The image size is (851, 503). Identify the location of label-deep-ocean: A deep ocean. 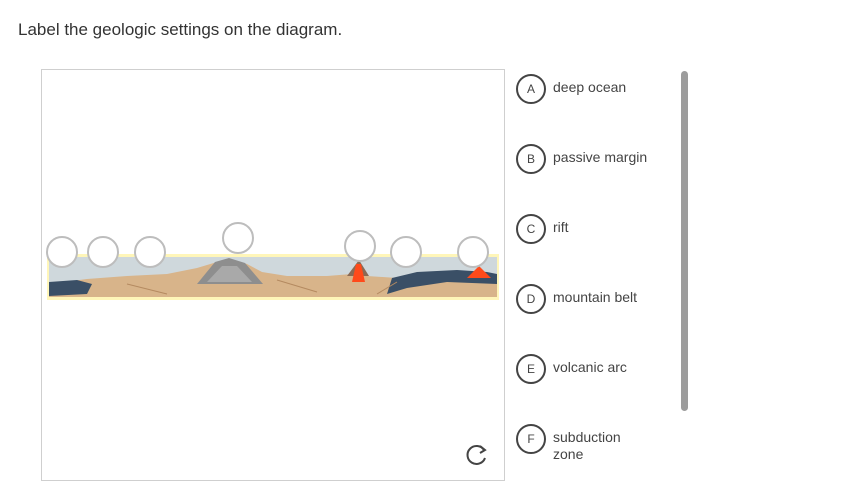
(584, 89).